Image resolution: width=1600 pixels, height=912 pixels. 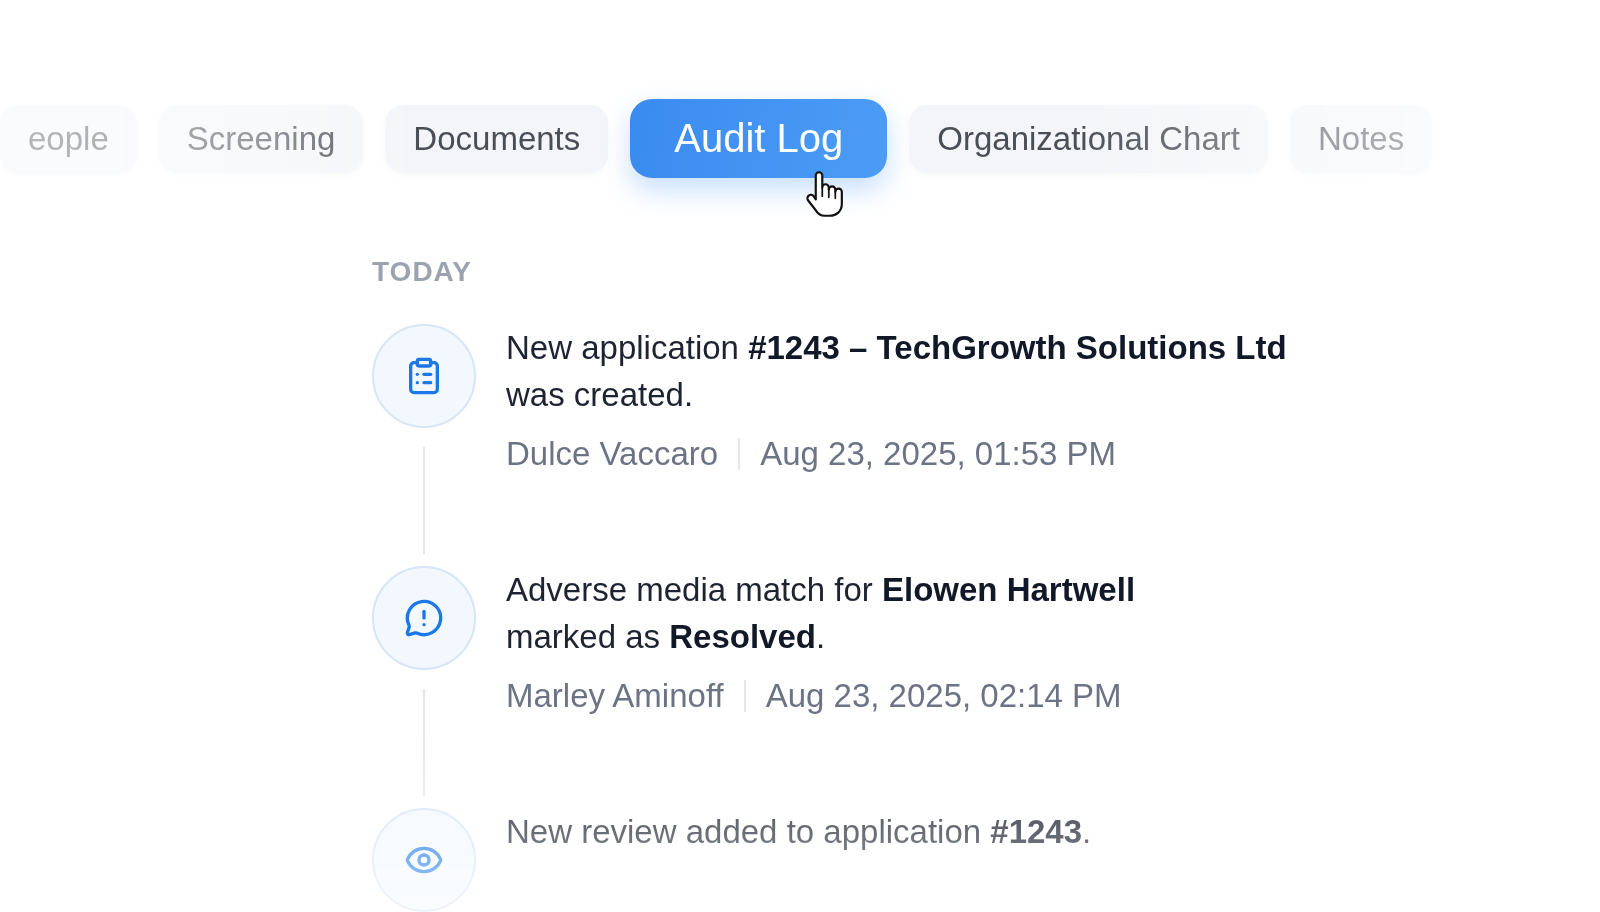 I want to click on author-name: Dulce Vaccaro, so click(x=612, y=454).